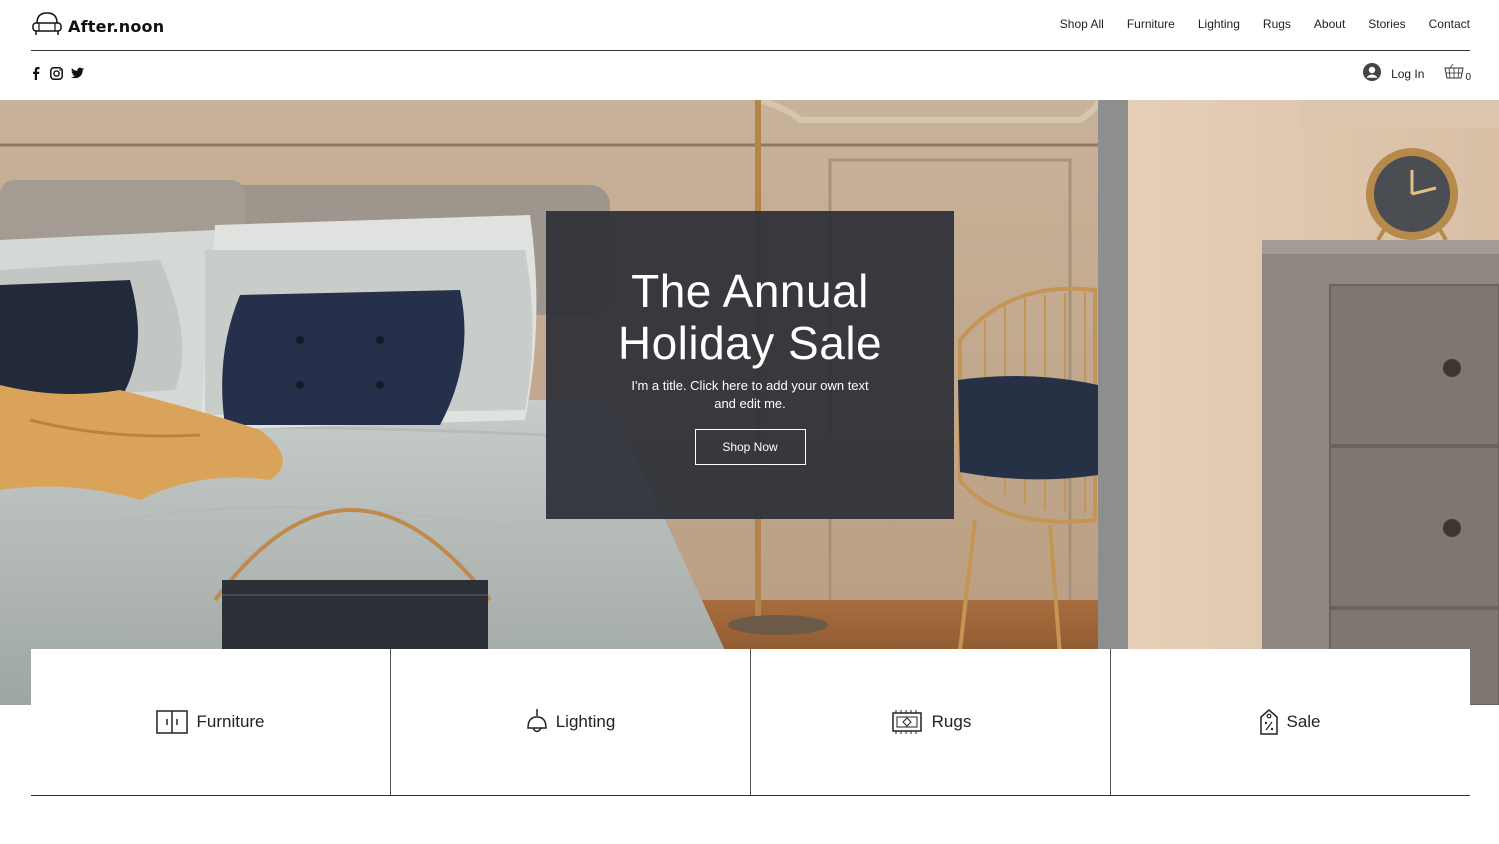 This screenshot has width=1499, height=844. What do you see at coordinates (77, 73) in the screenshot?
I see `twitter-icon` at bounding box center [77, 73].